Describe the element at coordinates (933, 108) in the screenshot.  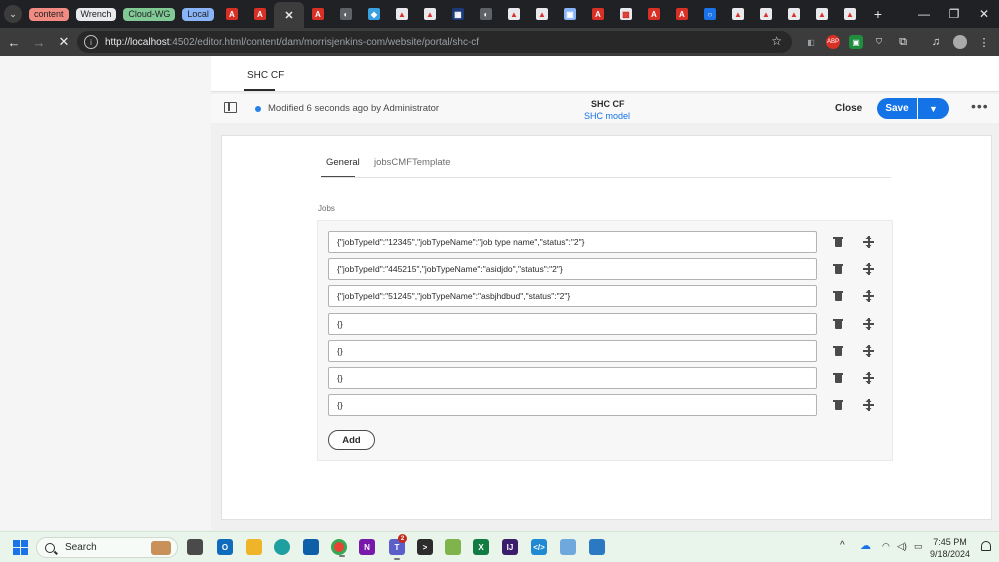
I see `save-options-chevron-icon: ▼` at that location.